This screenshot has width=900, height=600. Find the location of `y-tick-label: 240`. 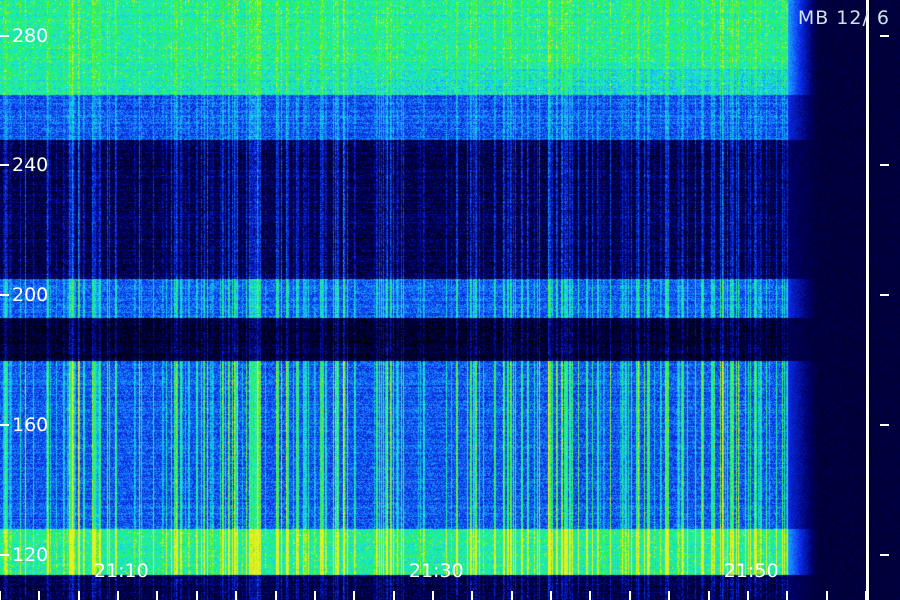

y-tick-label: 240 is located at coordinates (30, 165).